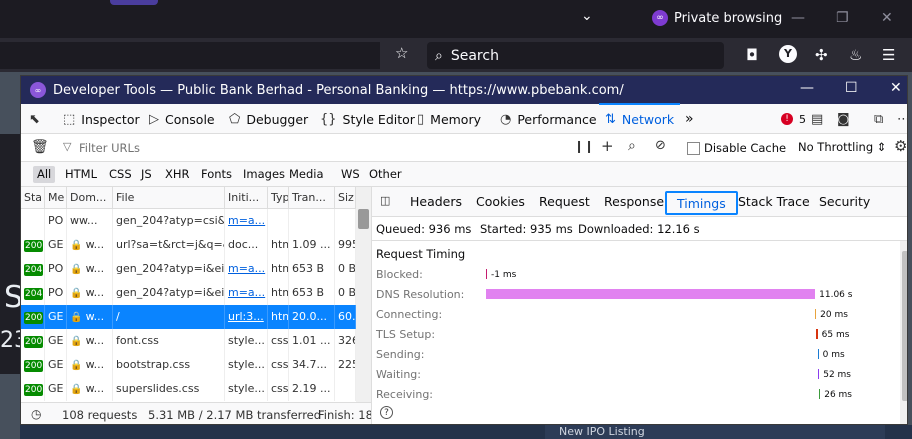 The image size is (912, 439). Describe the element at coordinates (693, 148) in the screenshot. I see `disable-cache-checkbox` at that location.